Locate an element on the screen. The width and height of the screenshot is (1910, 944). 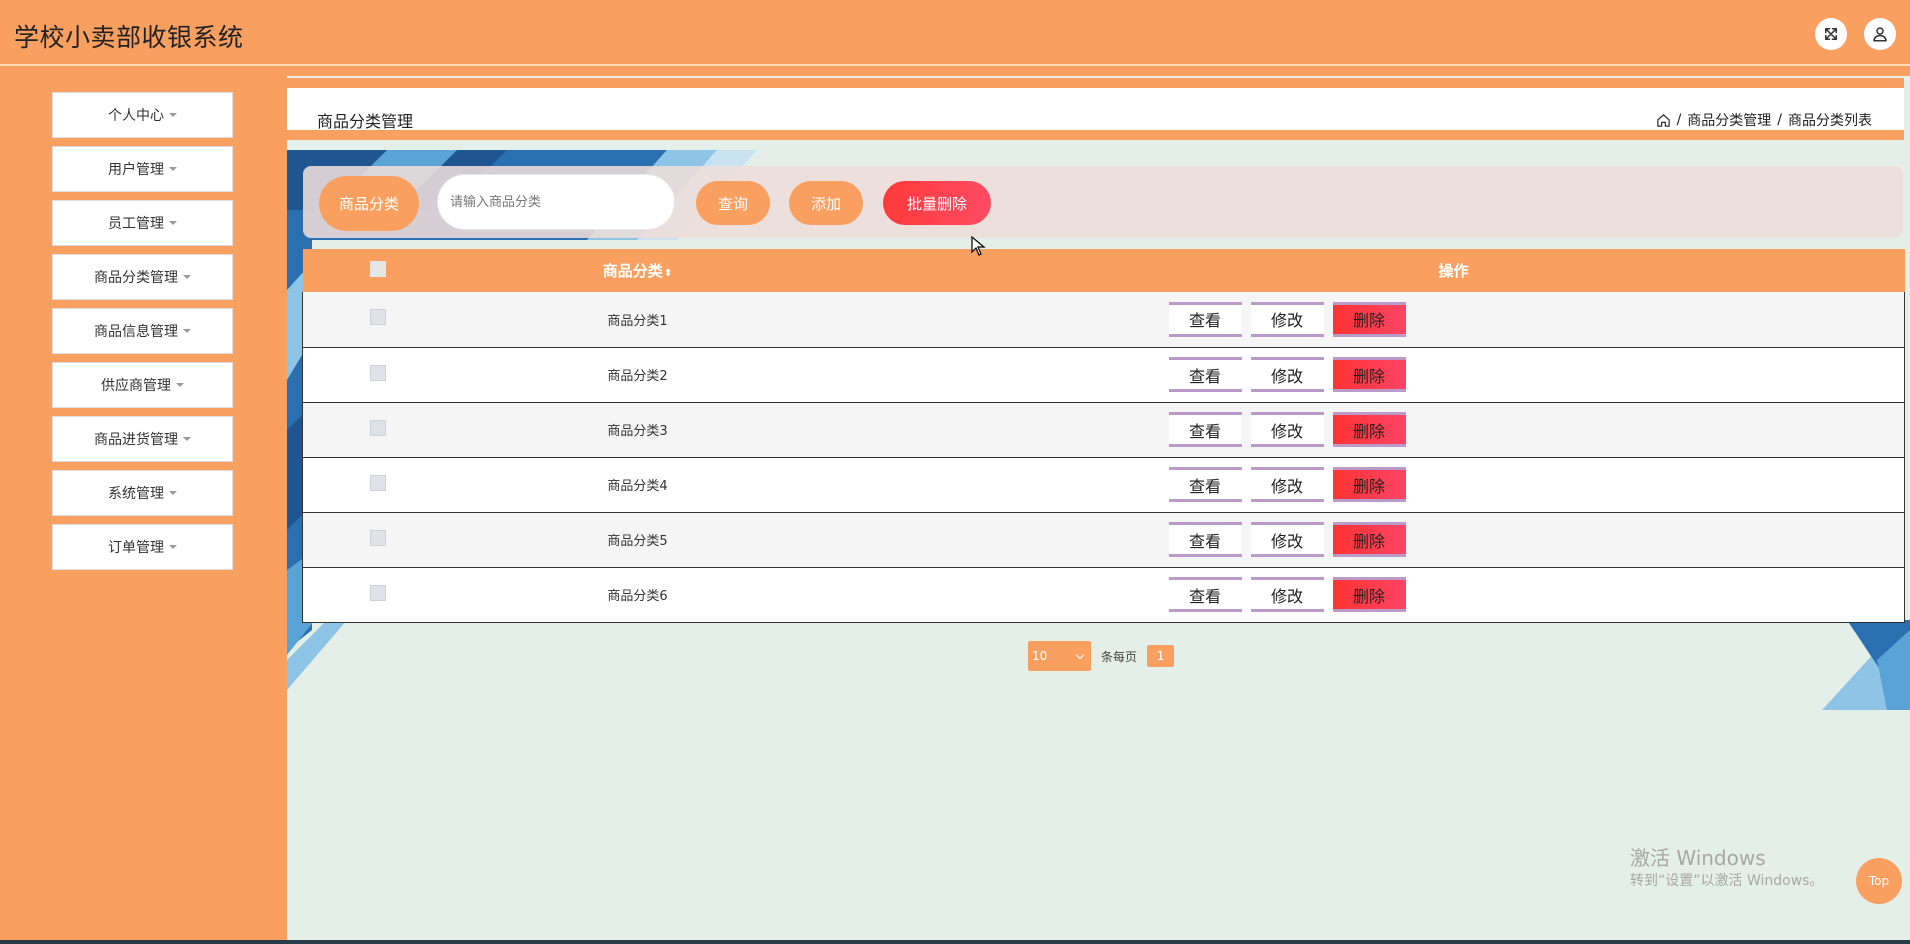
breadcrumb: / 商品分类管理 / 商品分类列表 is located at coordinates (1764, 120).